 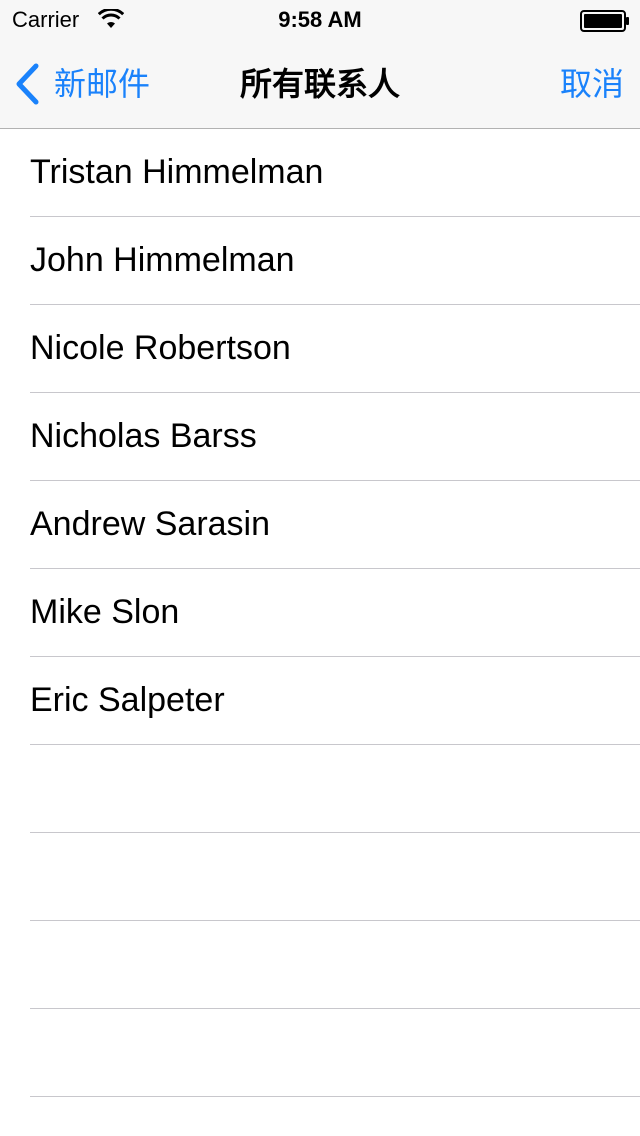 What do you see at coordinates (592, 84) in the screenshot?
I see `cancel-button: 取消` at bounding box center [592, 84].